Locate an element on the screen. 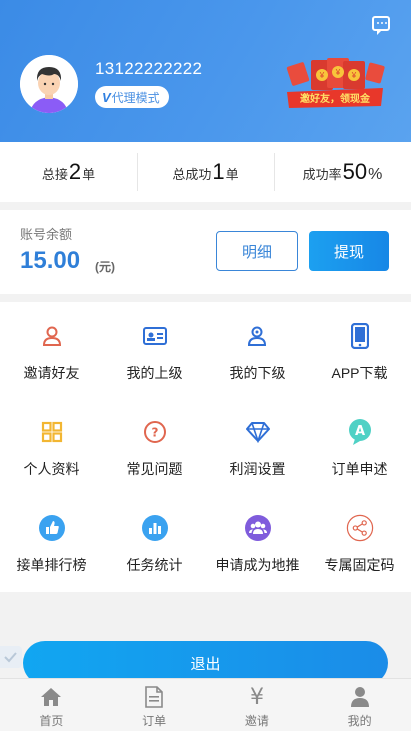 The image size is (411, 731). a-badge-icon: A is located at coordinates (360, 432).